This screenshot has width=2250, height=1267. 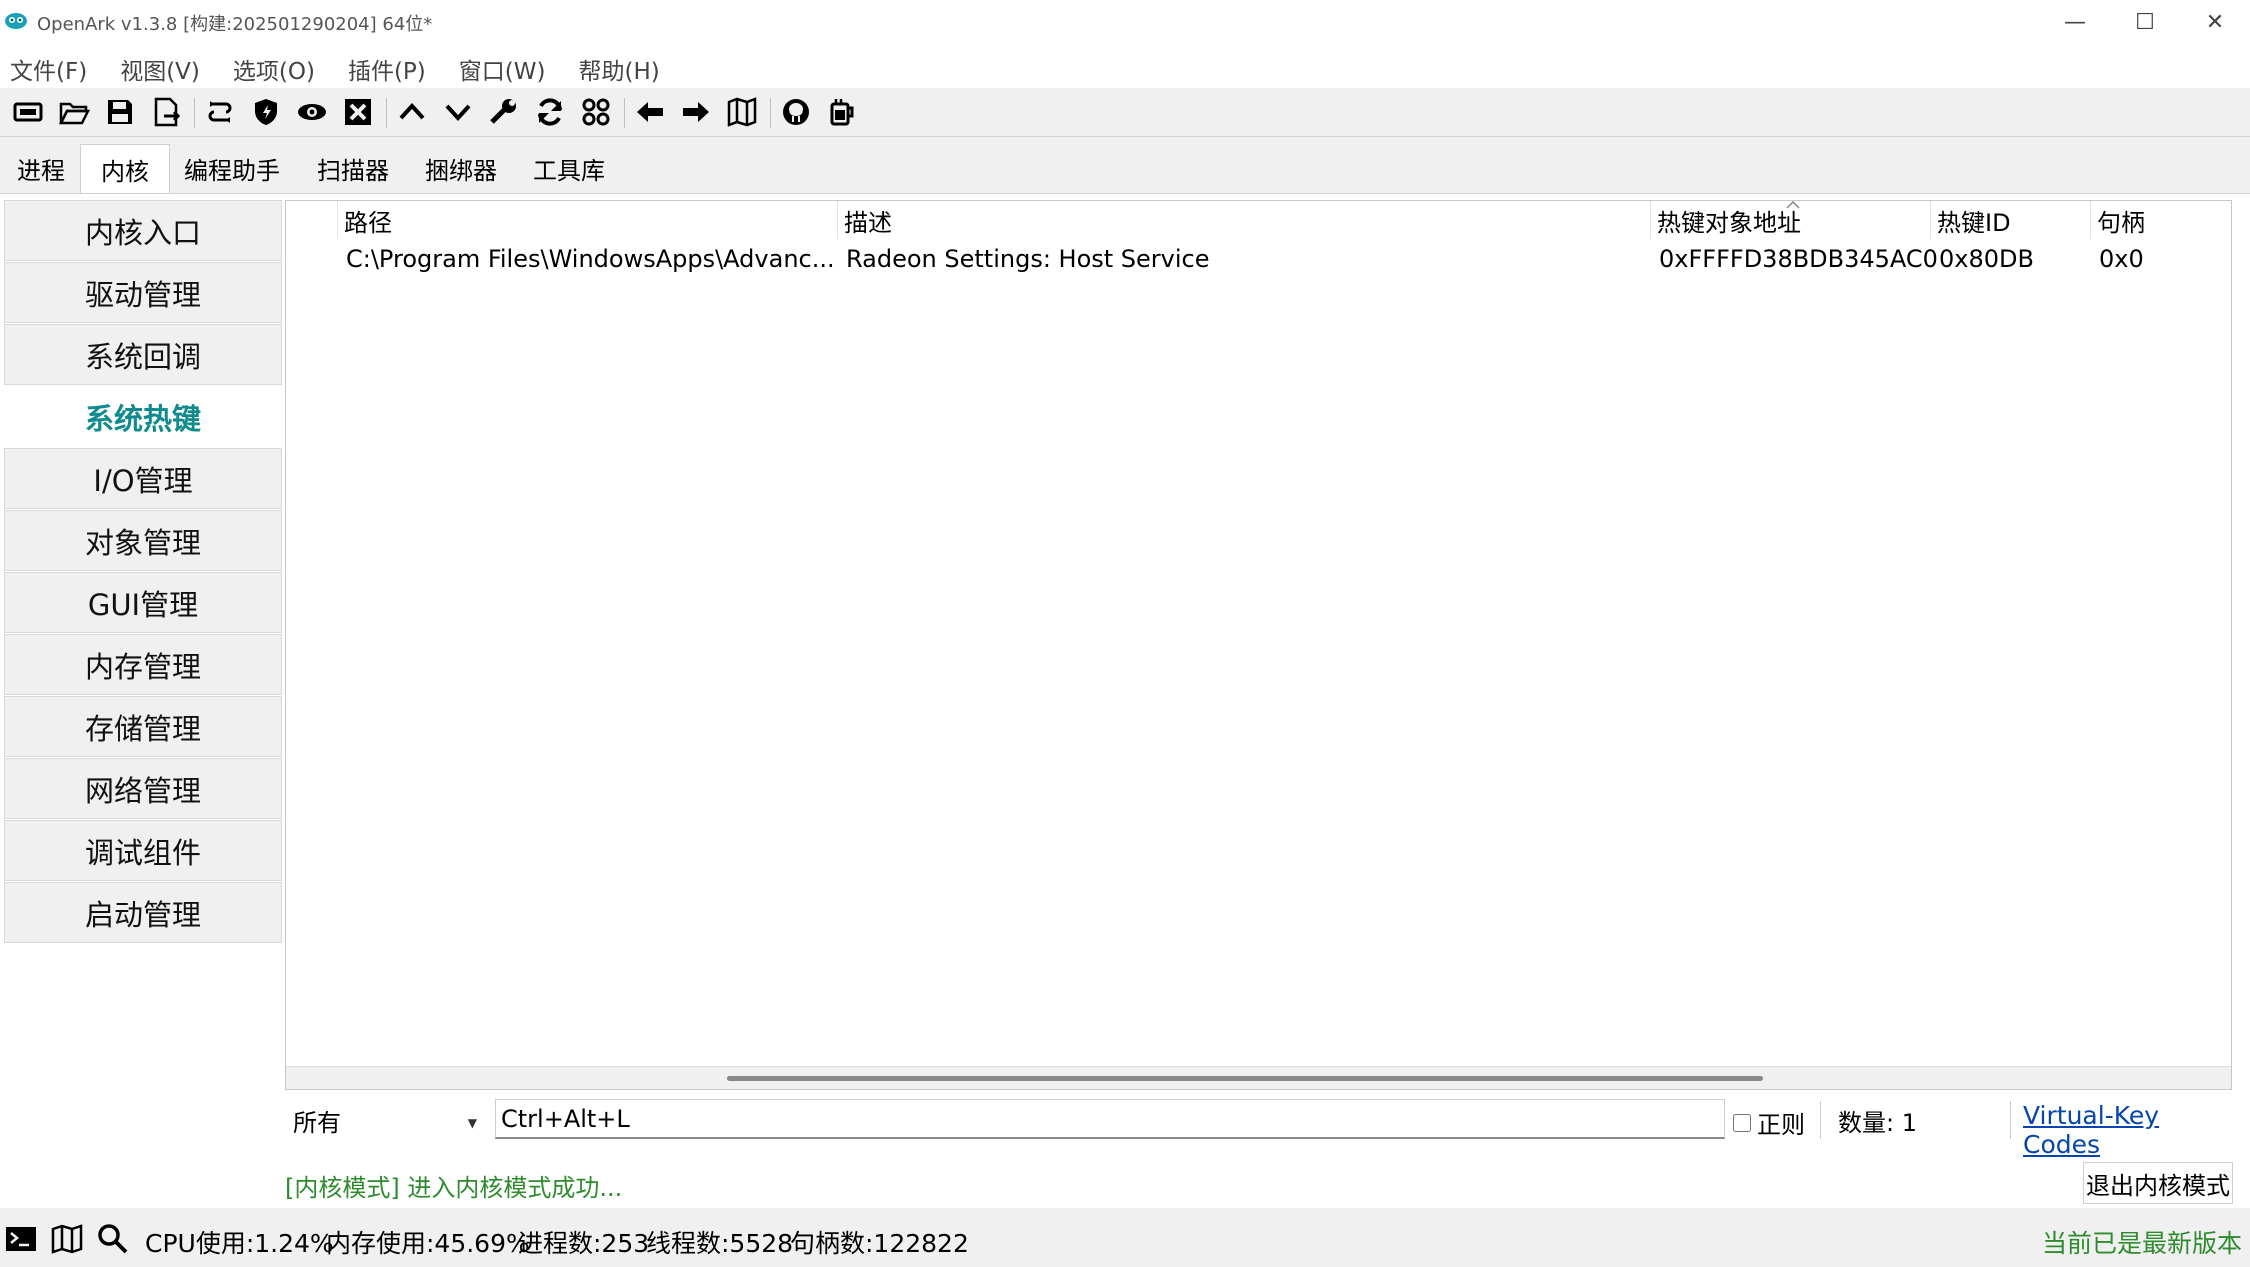 What do you see at coordinates (720, 1243) in the screenshot?
I see `thread-count: 线程数:5528` at bounding box center [720, 1243].